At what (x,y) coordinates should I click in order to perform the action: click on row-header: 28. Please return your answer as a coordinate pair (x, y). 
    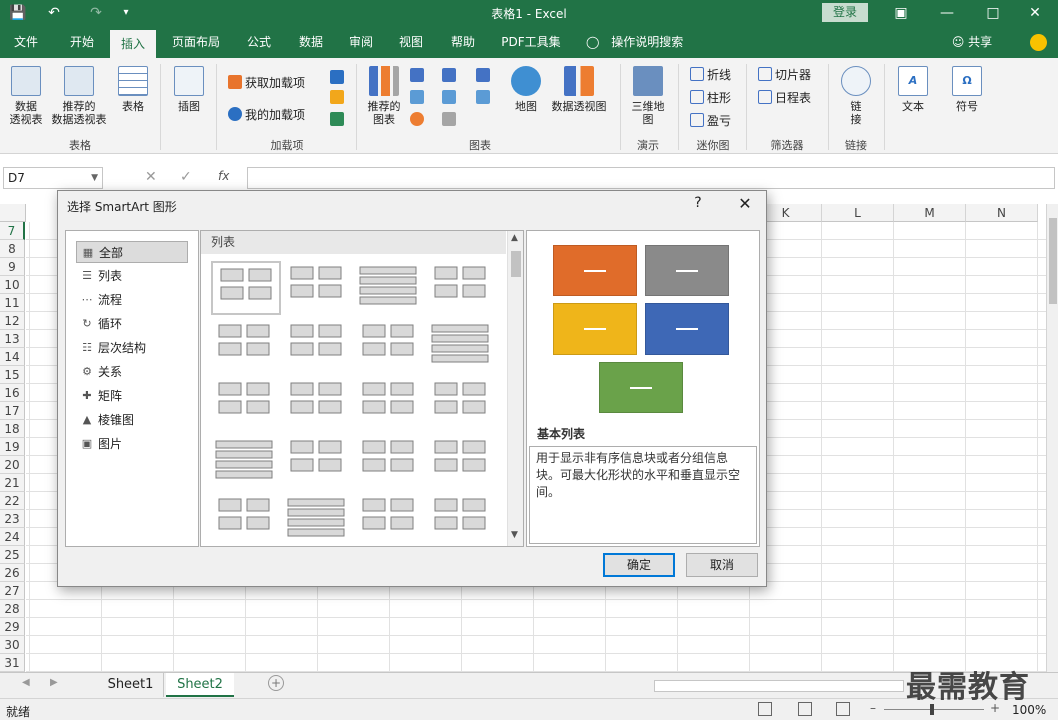
    Looking at the image, I should click on (12, 609).